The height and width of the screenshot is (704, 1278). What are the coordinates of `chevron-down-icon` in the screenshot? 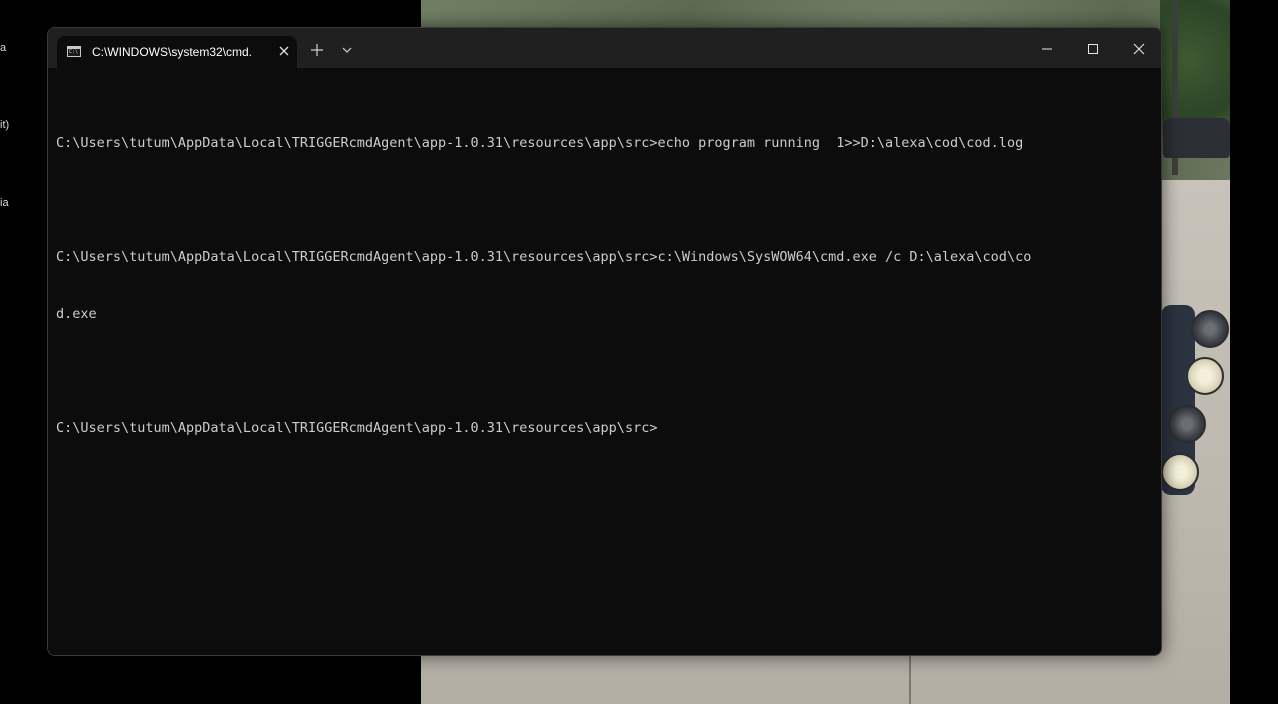 It's located at (347, 50).